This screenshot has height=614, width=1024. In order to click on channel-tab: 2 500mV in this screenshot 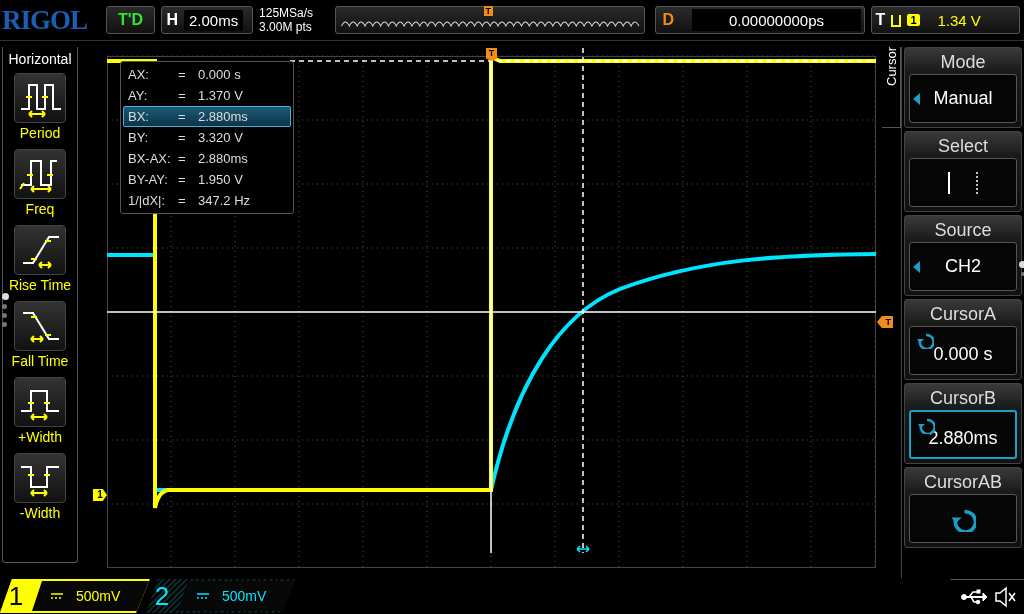, I will do `click(221, 596)`.